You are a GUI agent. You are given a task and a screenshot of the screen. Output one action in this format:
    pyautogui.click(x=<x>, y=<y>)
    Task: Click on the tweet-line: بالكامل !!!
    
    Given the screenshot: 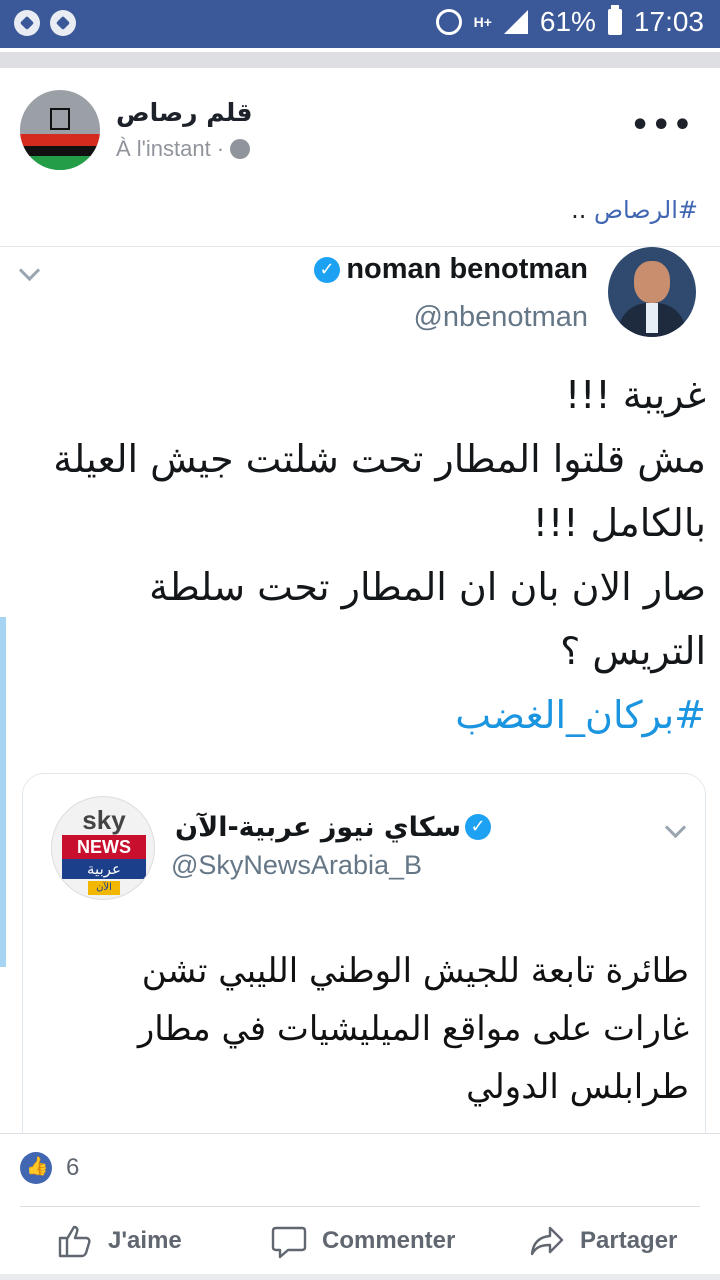 What is the action you would take?
    pyautogui.click(x=619, y=523)
    